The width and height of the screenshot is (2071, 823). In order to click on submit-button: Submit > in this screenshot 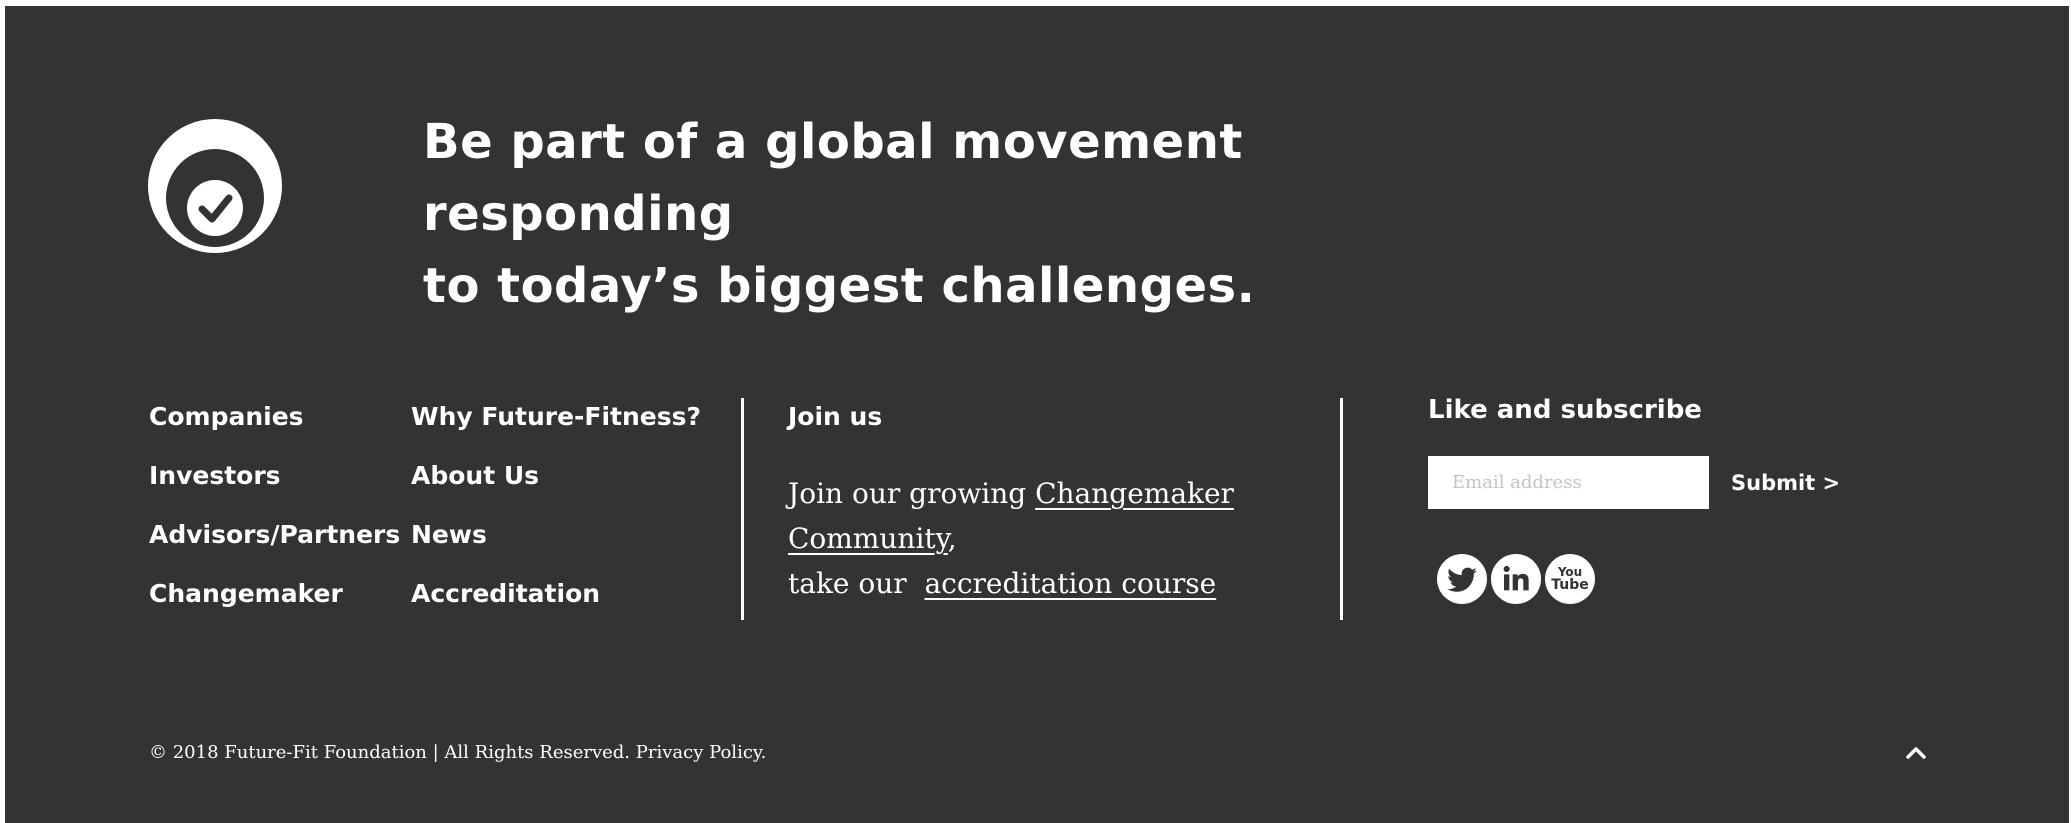, I will do `click(1785, 482)`.